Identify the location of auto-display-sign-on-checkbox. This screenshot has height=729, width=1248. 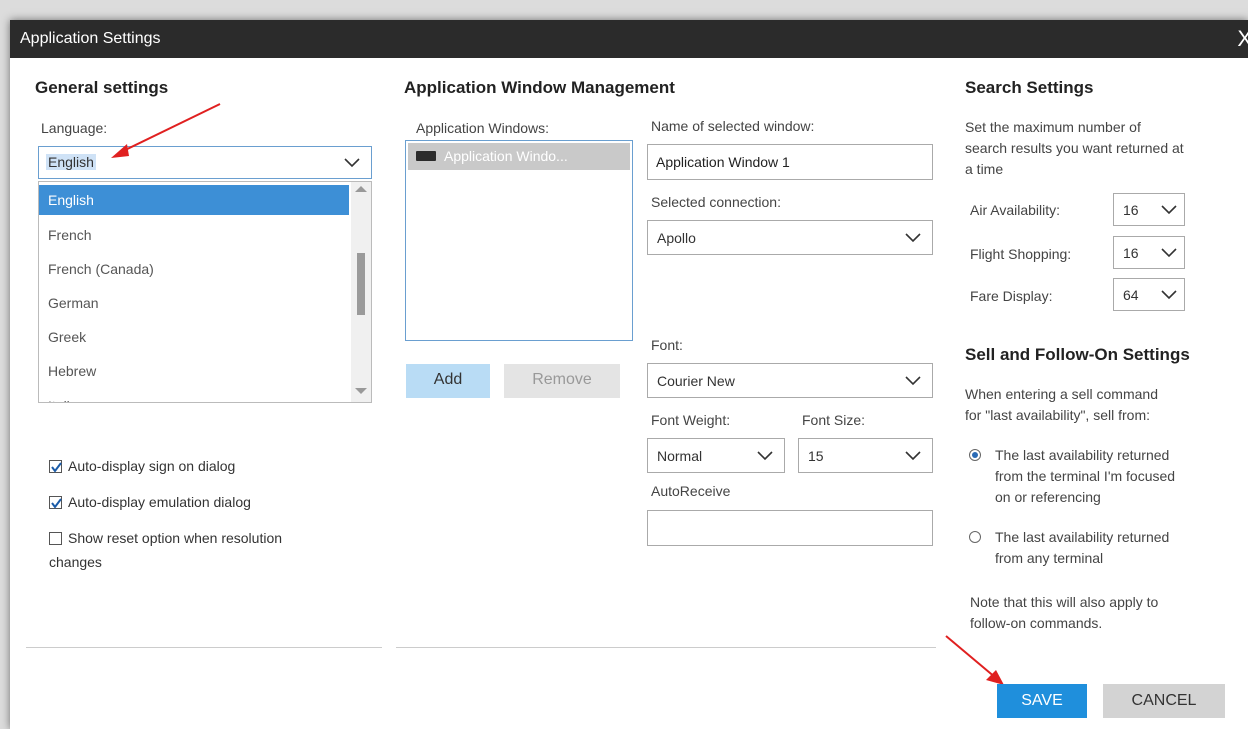
(55, 466).